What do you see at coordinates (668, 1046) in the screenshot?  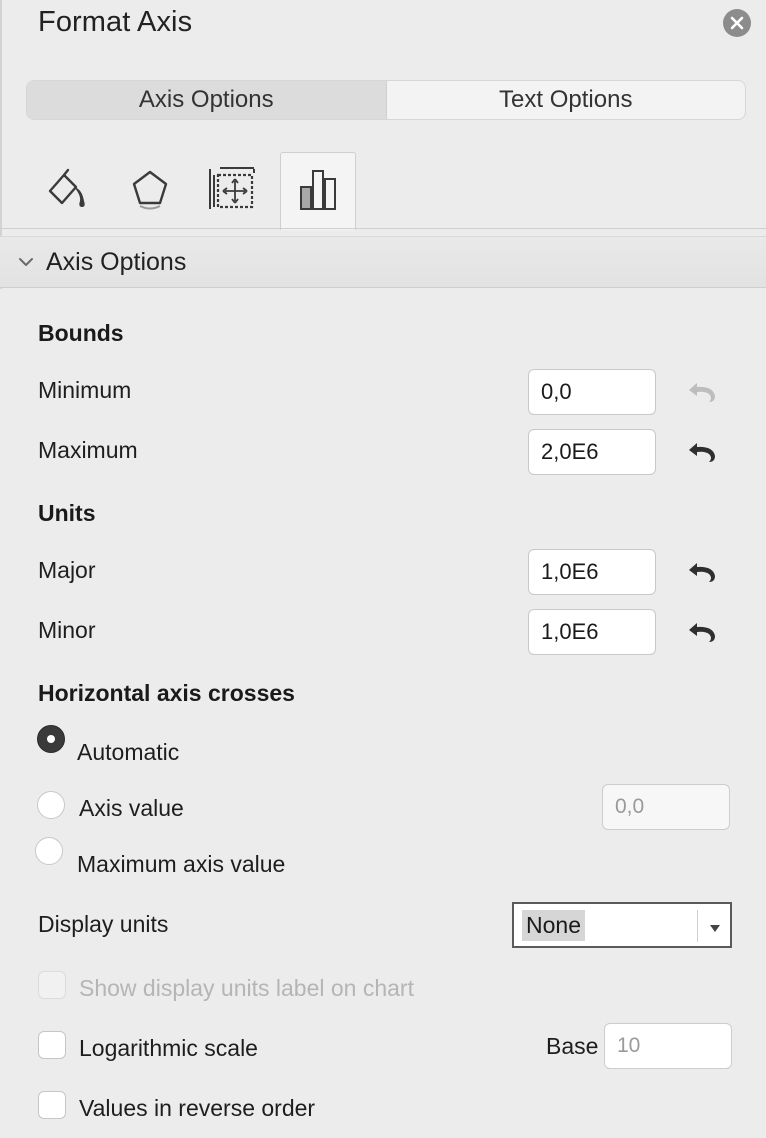 I see `log-base-field: 10` at bounding box center [668, 1046].